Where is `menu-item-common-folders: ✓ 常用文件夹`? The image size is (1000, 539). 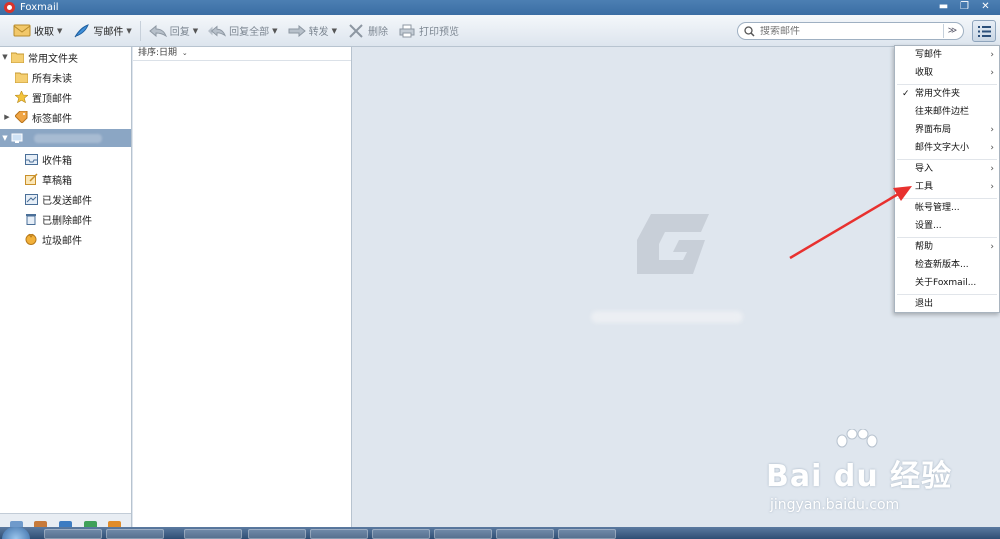
menu-item-common-folders: ✓ 常用文件夹 is located at coordinates (947, 94).